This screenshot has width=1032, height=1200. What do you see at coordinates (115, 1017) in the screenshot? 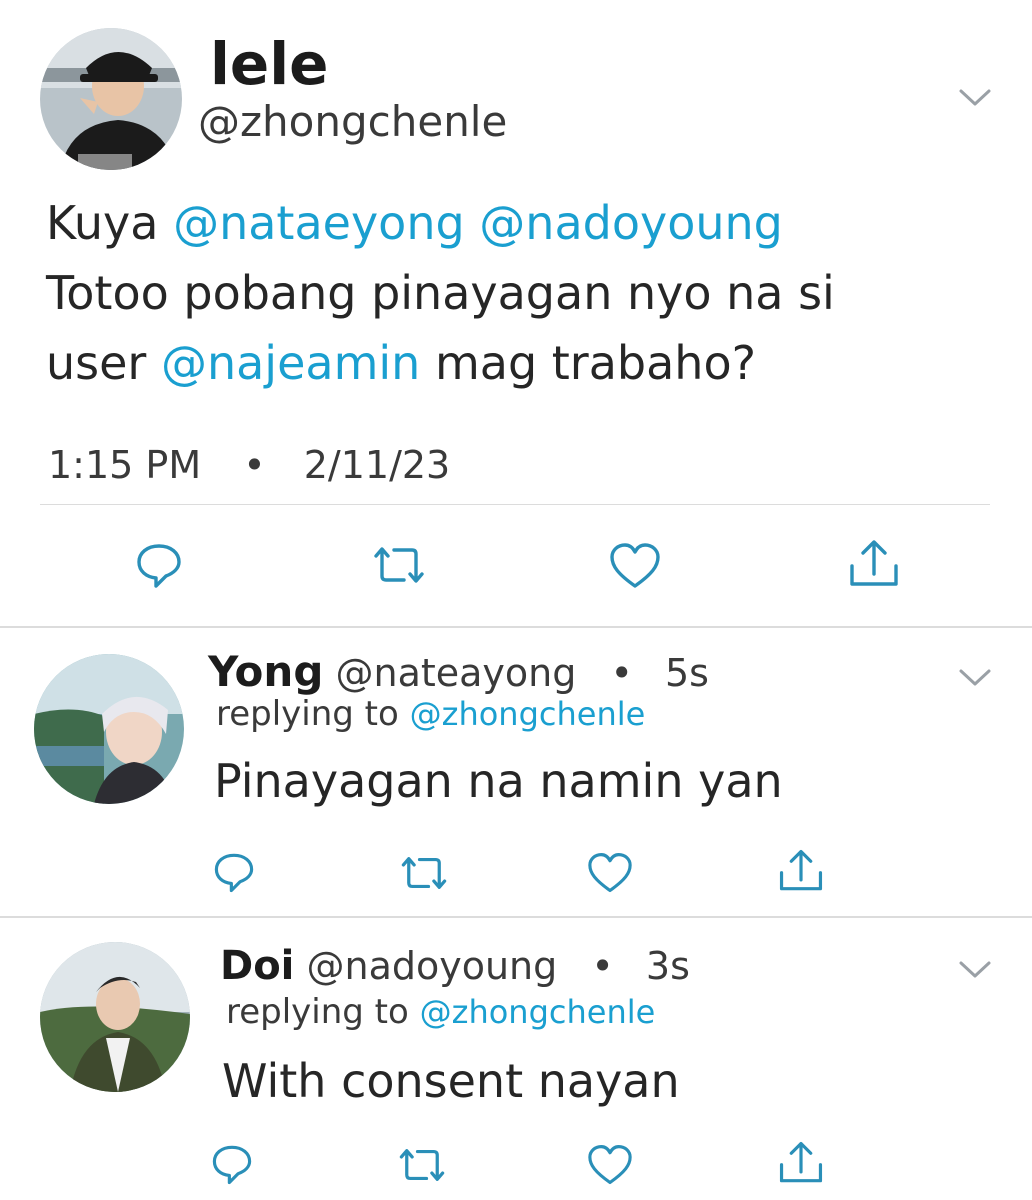
I see `avatar-doi` at bounding box center [115, 1017].